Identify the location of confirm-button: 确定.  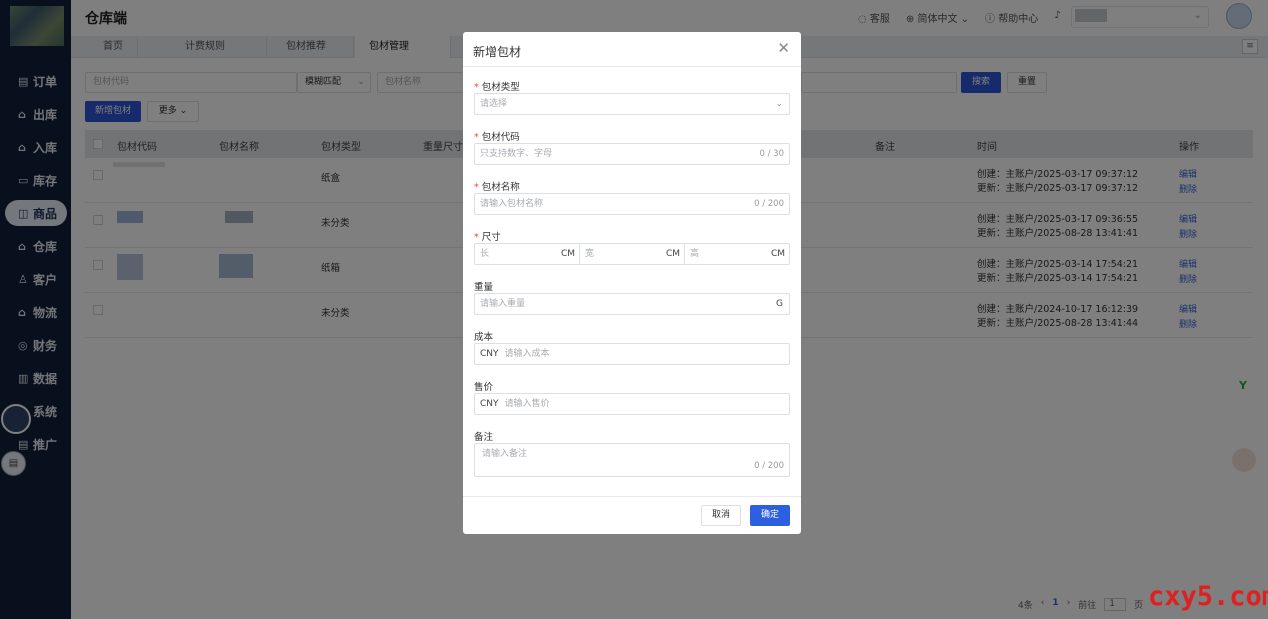
(770, 515).